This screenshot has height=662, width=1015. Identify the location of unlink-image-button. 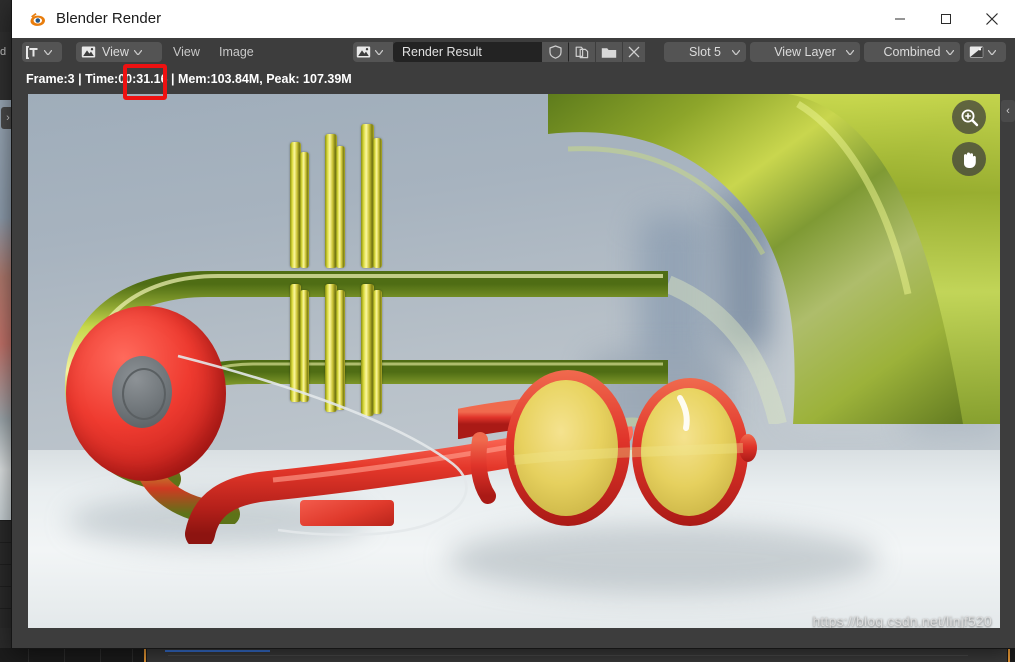
(634, 52).